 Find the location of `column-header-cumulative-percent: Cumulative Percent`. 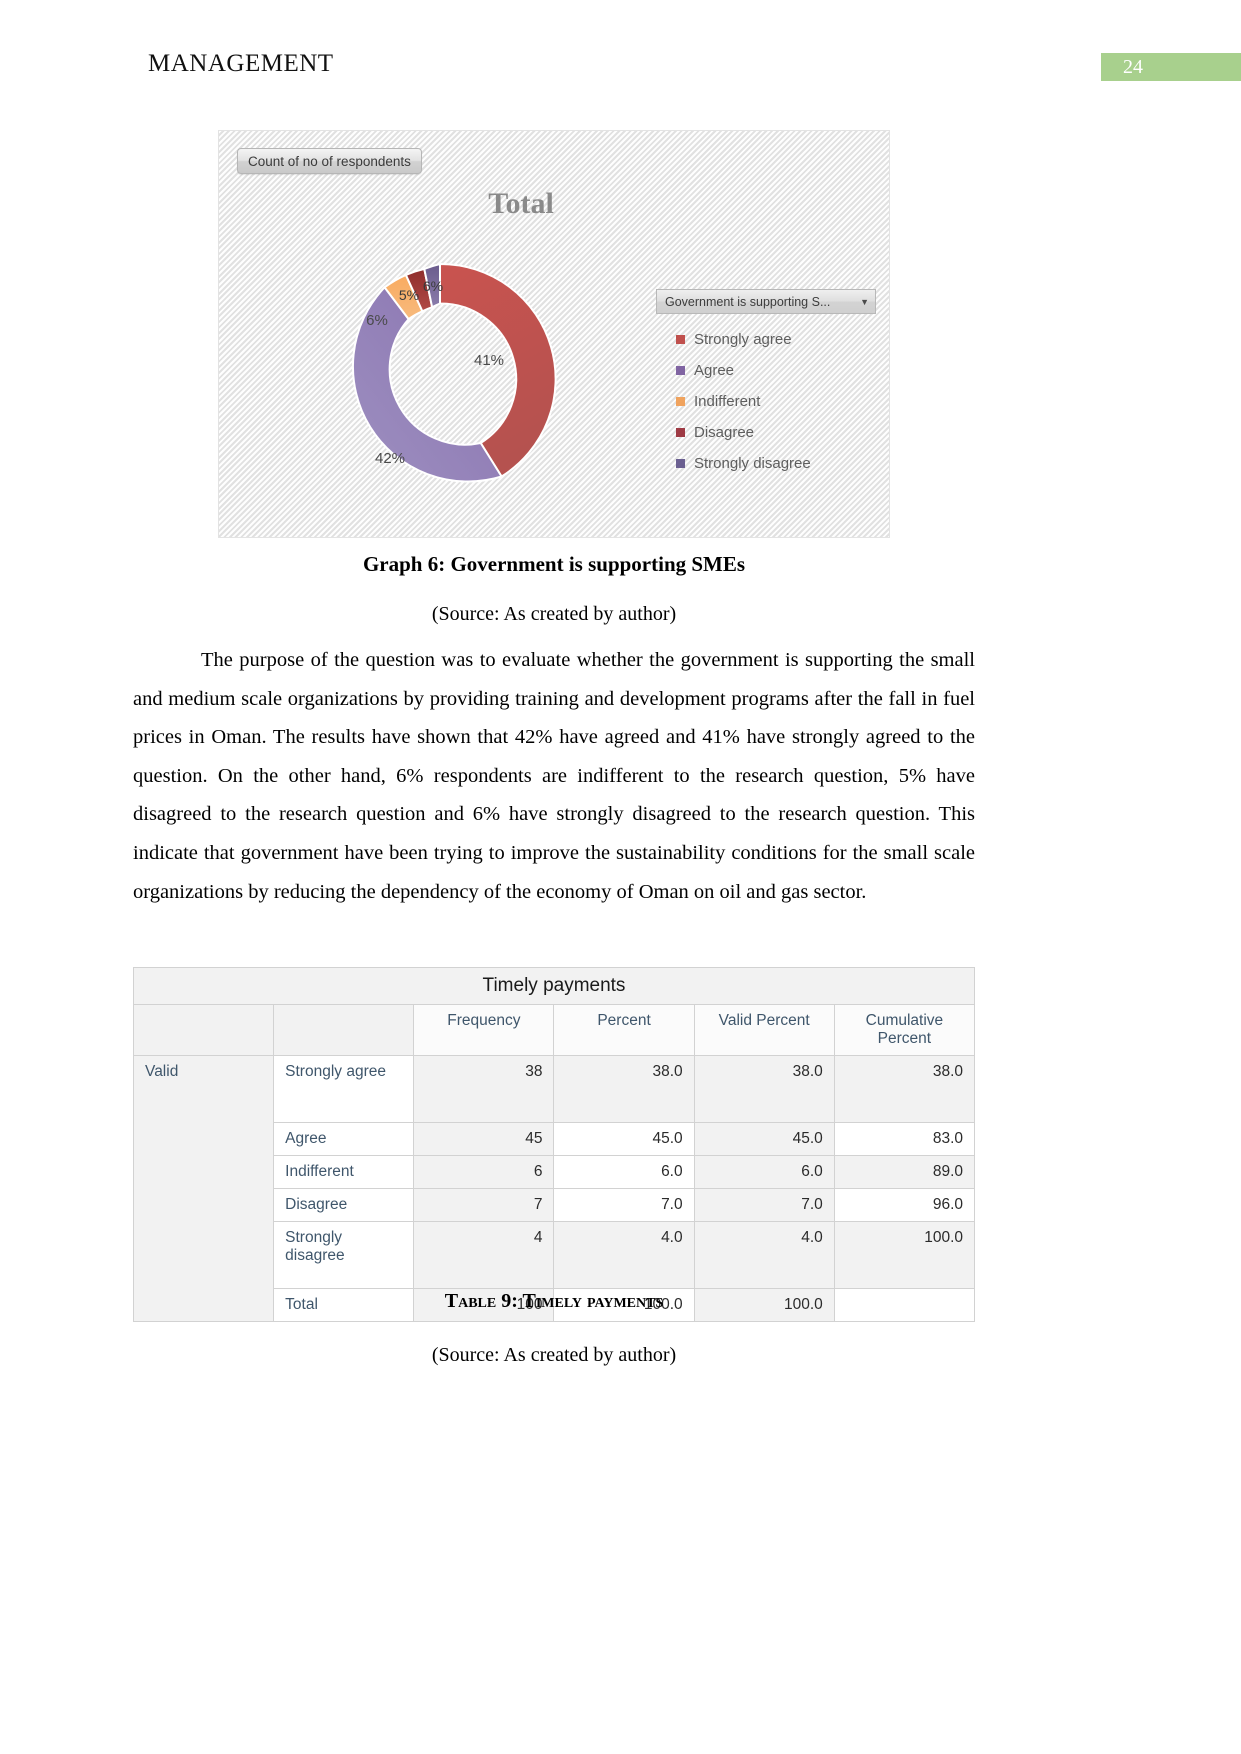

column-header-cumulative-percent: Cumulative Percent is located at coordinates (904, 1030).